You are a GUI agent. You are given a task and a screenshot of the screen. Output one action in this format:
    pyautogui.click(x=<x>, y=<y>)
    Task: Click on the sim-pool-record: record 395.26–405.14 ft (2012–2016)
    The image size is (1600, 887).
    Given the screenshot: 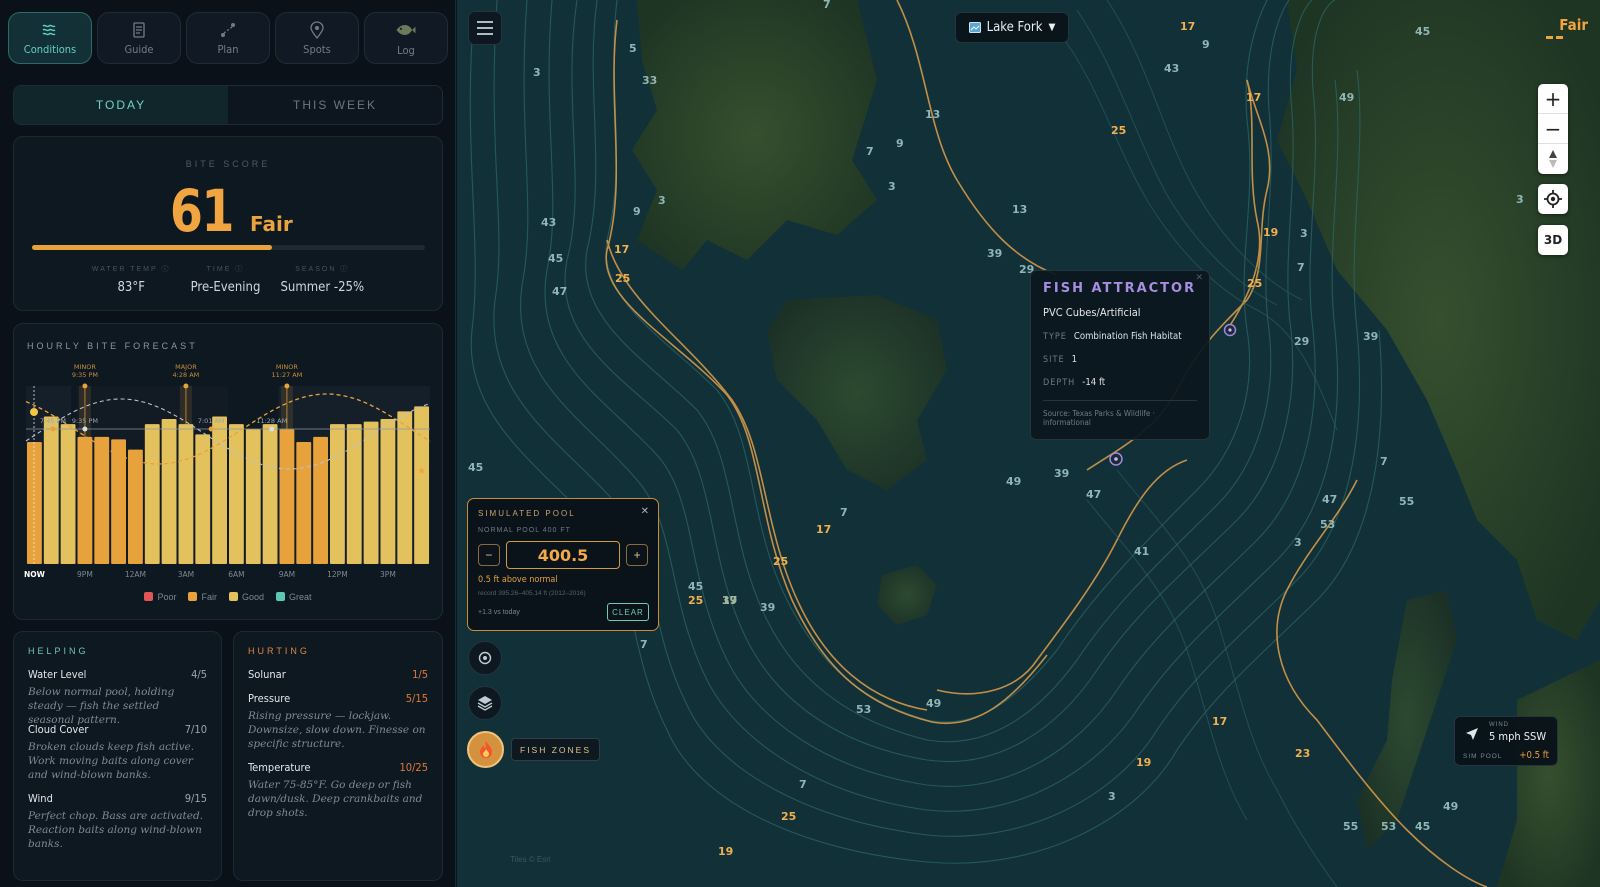 What is the action you would take?
    pyautogui.click(x=532, y=593)
    